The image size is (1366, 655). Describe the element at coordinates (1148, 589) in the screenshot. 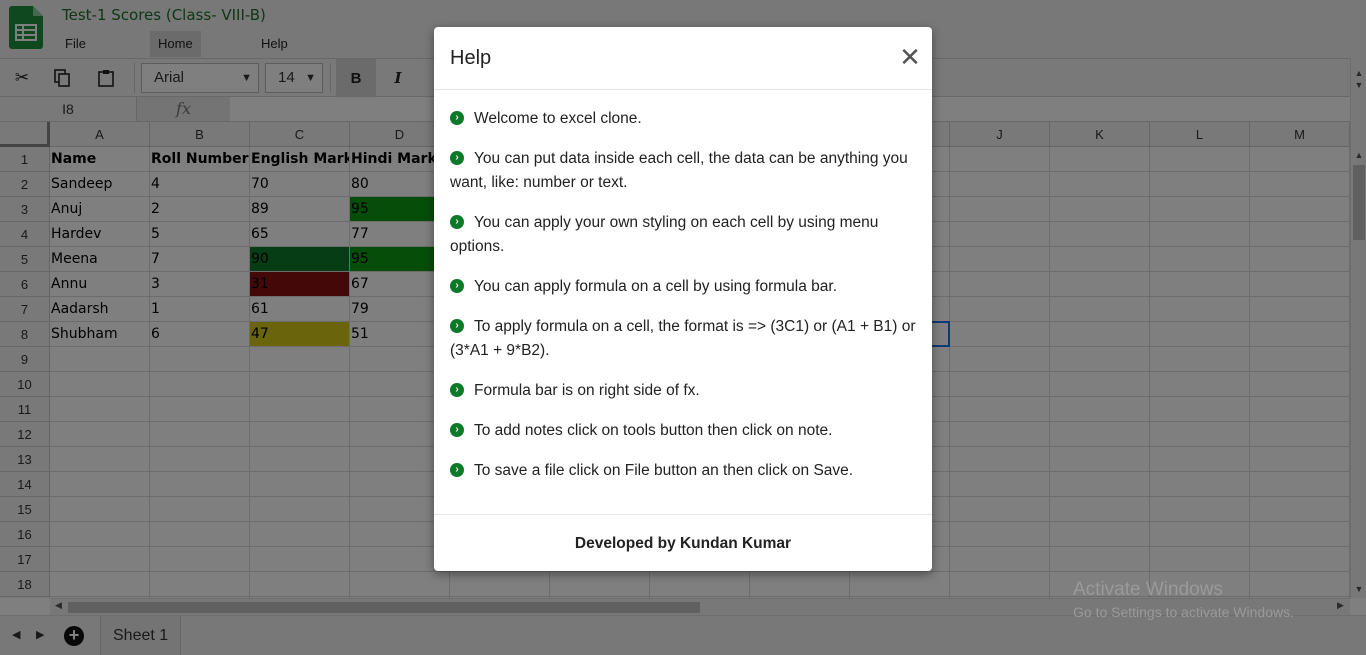

I see `activation-watermark-title: Activate Windows` at that location.